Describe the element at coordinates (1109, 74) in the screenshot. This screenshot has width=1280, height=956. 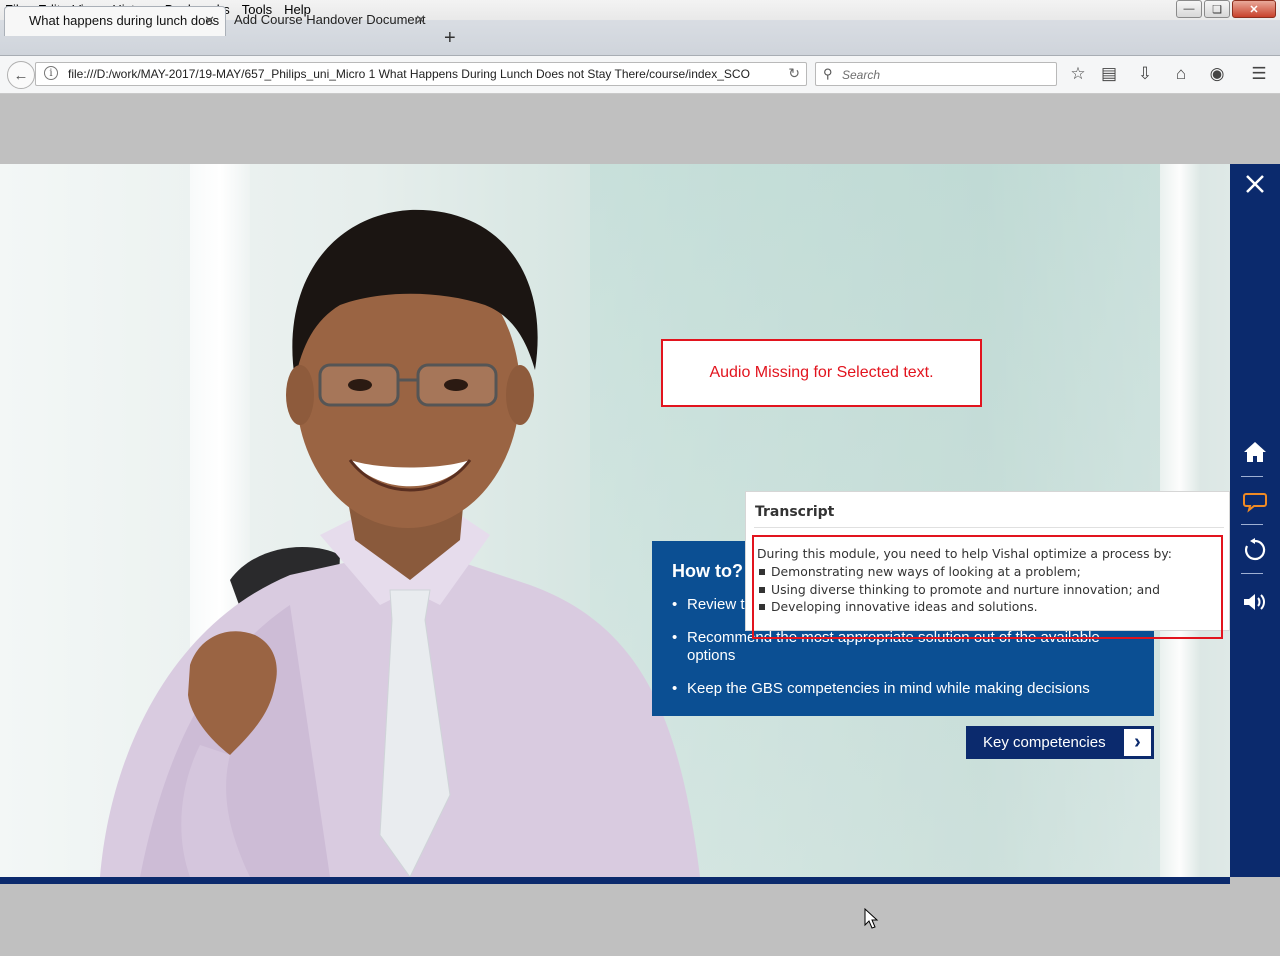
I see `reader-list-icon: ▤` at that location.